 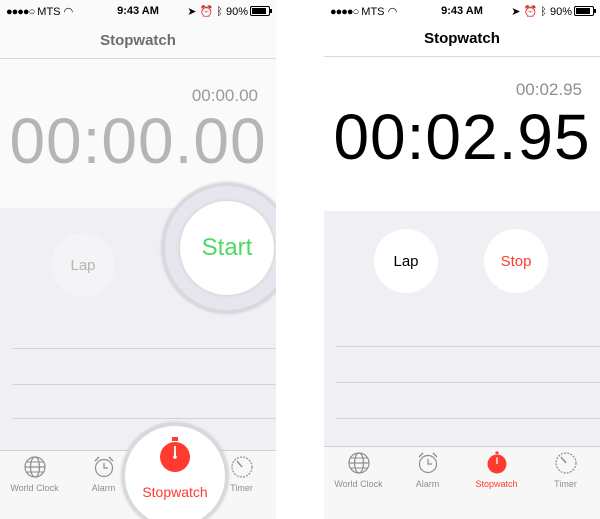 I want to click on lap-time-display: 00:00.00, so click(x=224, y=95).